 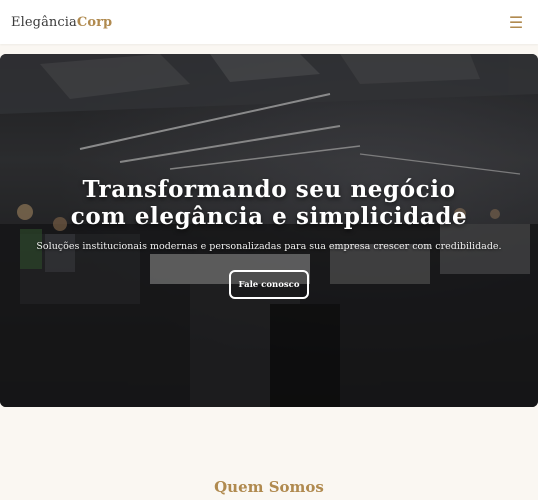 I want to click on brand-logo: ElegânciaCorp, so click(x=61, y=22).